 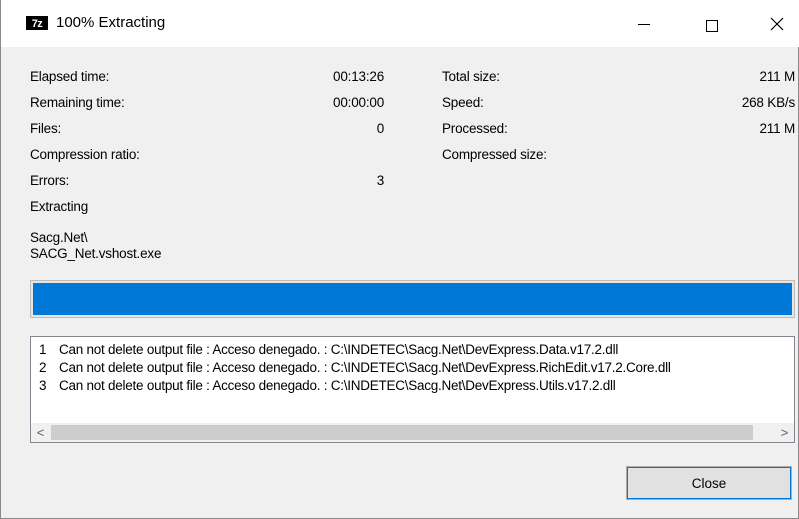 What do you see at coordinates (43, 367) in the screenshot?
I see `log-entry-number: 2` at bounding box center [43, 367].